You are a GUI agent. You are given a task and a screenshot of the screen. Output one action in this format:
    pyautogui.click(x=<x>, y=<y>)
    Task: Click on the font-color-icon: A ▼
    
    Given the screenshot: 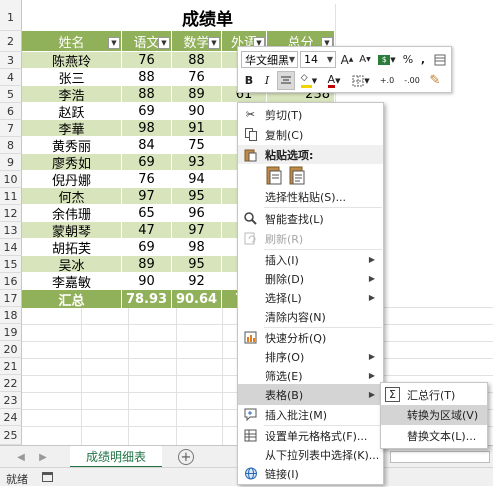 What is the action you would take?
    pyautogui.click(x=334, y=80)
    